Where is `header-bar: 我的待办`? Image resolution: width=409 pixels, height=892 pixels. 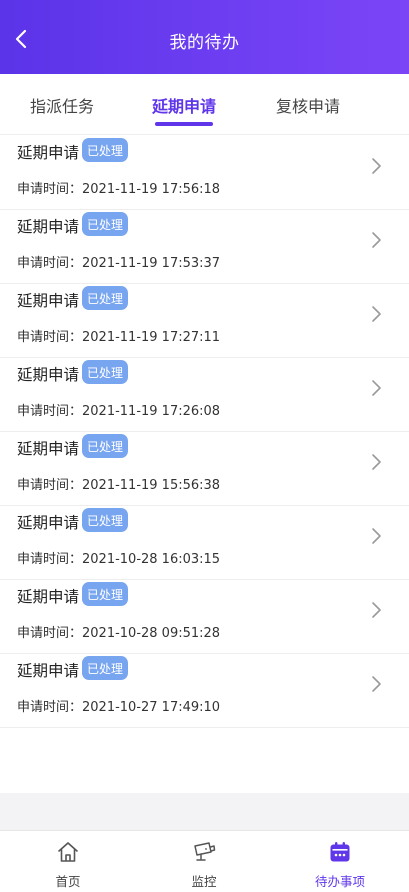 header-bar: 我的待办 is located at coordinates (204, 37).